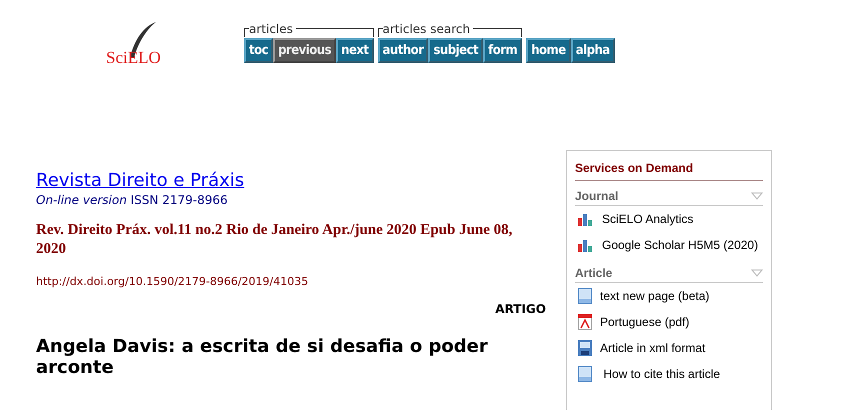 The height and width of the screenshot is (419, 849). I want to click on nav-group-label: articles, so click(271, 29).